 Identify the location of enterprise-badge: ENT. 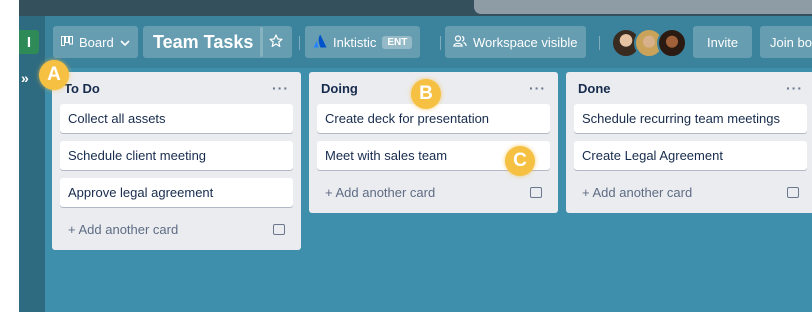
(397, 42).